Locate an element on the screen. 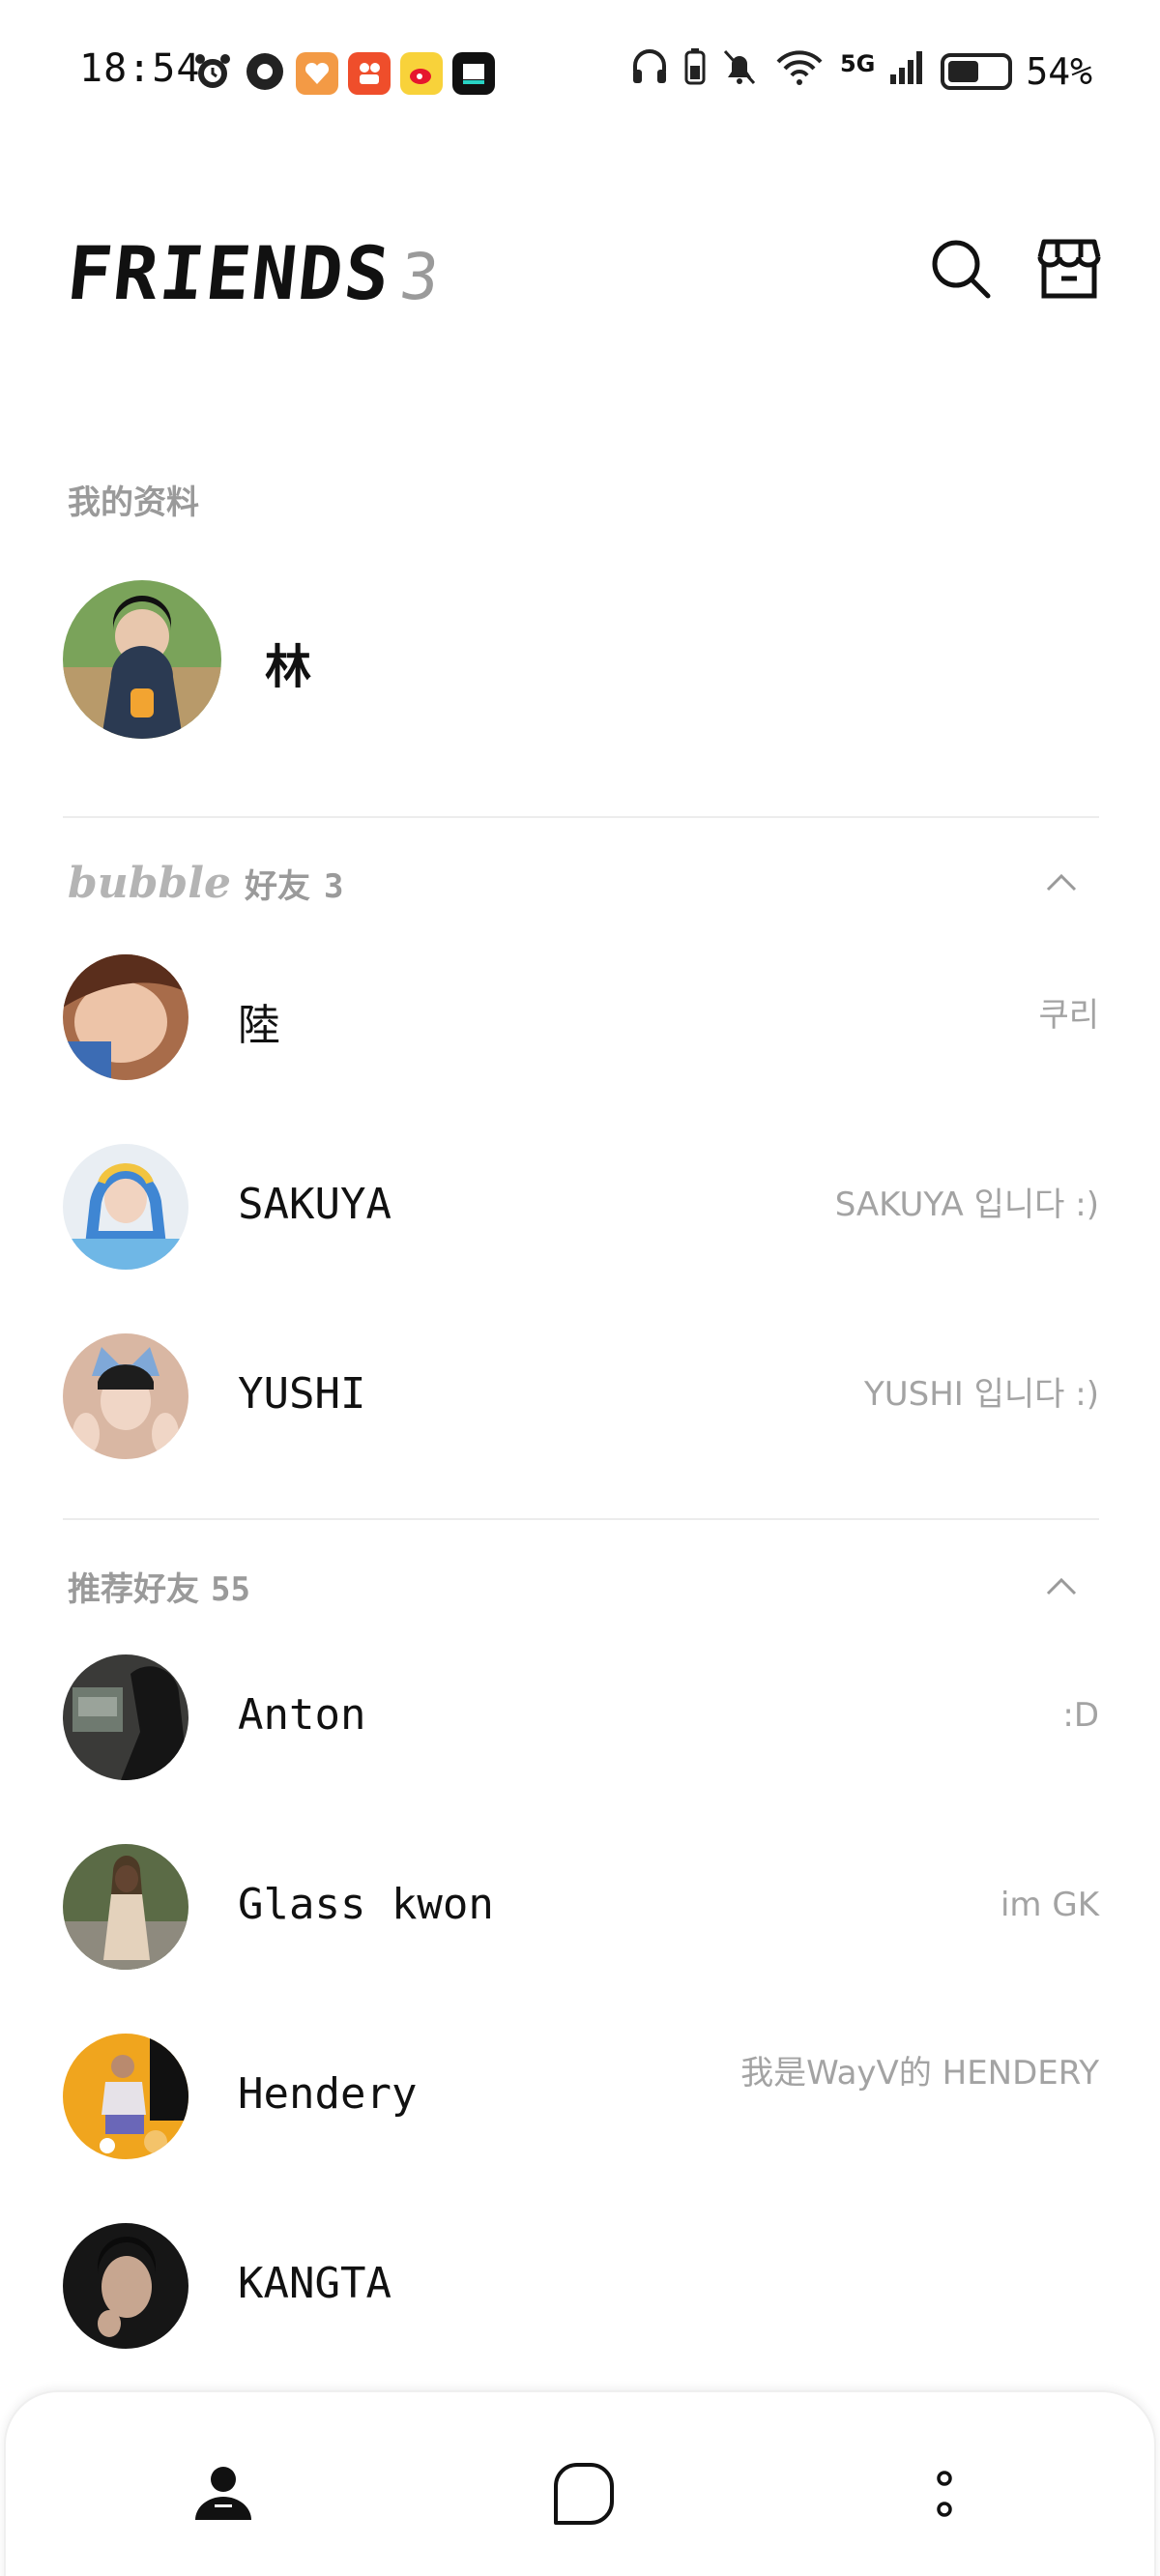 This screenshot has height=2576, width=1160. system-status-icons: 5G 54% is located at coordinates (860, 71).